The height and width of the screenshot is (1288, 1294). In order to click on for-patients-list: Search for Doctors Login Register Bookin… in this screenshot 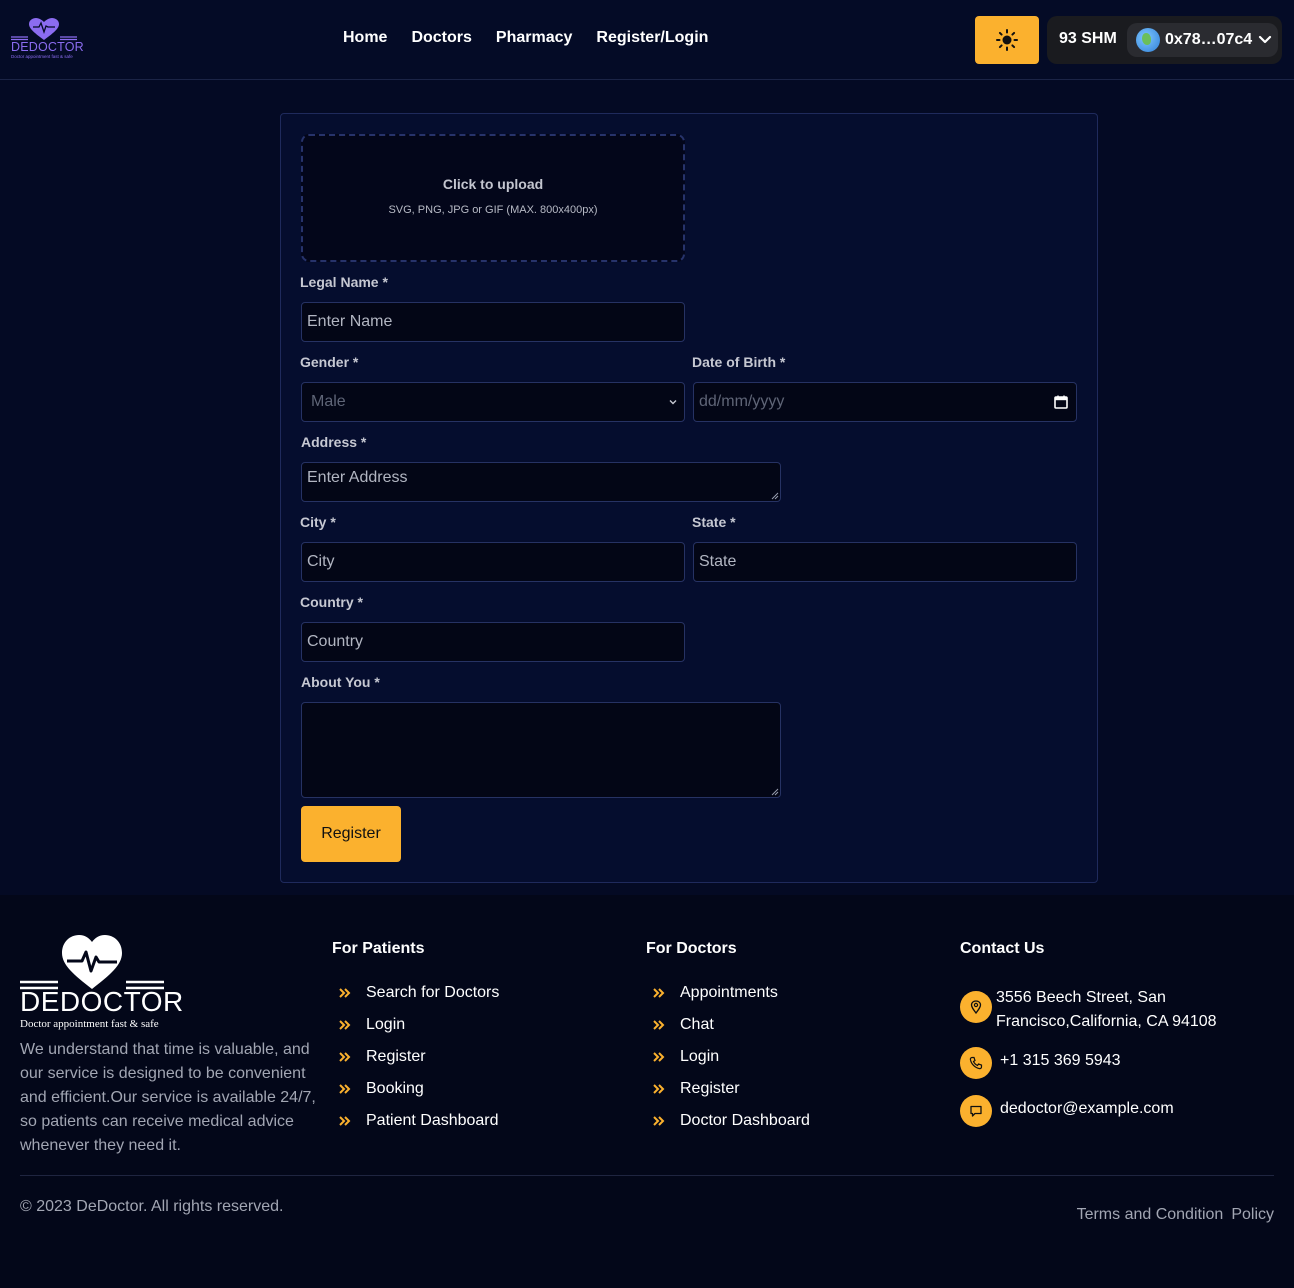, I will do `click(415, 1057)`.